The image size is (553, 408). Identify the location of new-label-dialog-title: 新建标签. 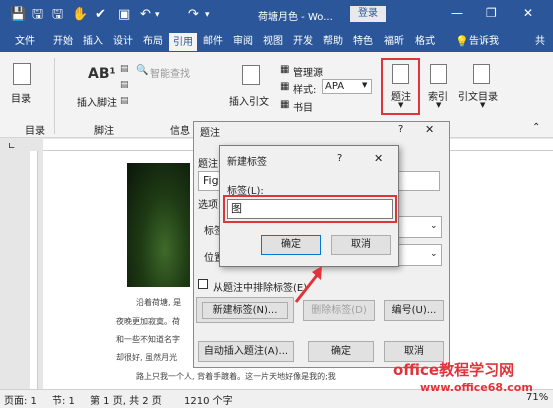
(247, 162).